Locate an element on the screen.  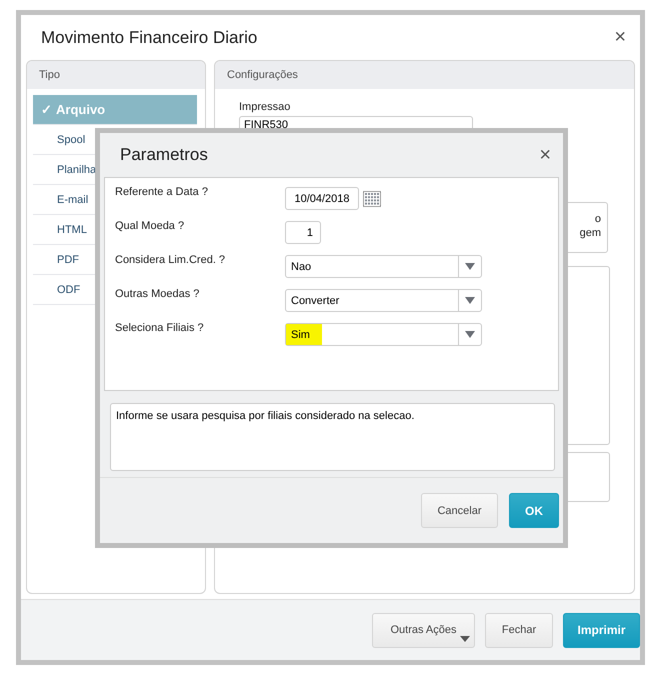
option-text: gem is located at coordinates (590, 233).